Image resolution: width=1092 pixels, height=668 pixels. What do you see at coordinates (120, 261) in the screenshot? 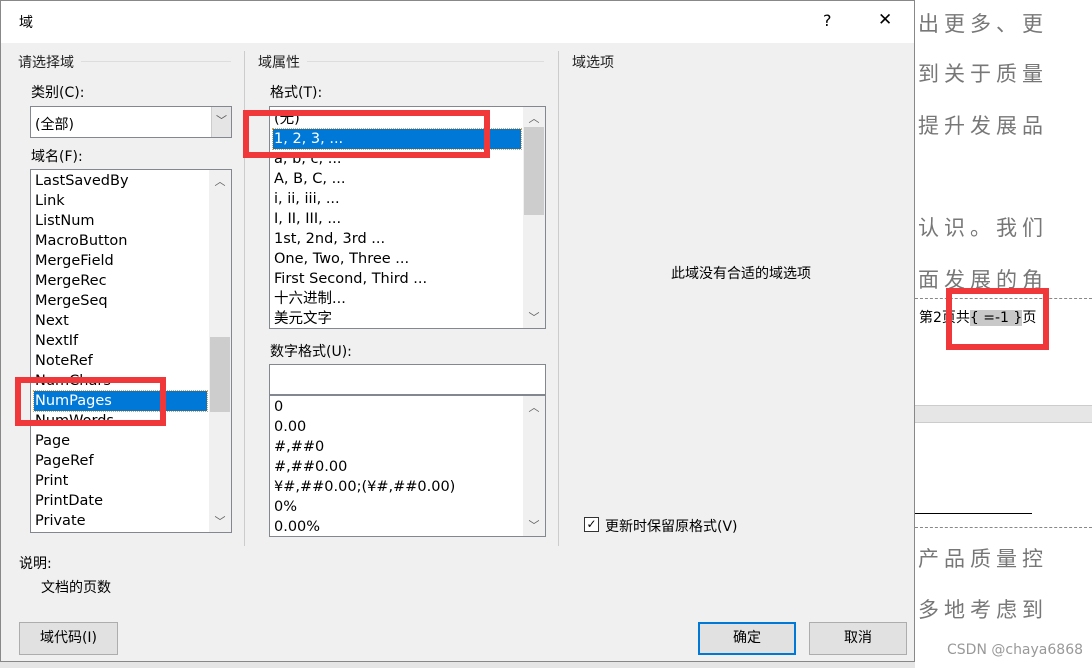
I see `list-item: MergeField` at bounding box center [120, 261].